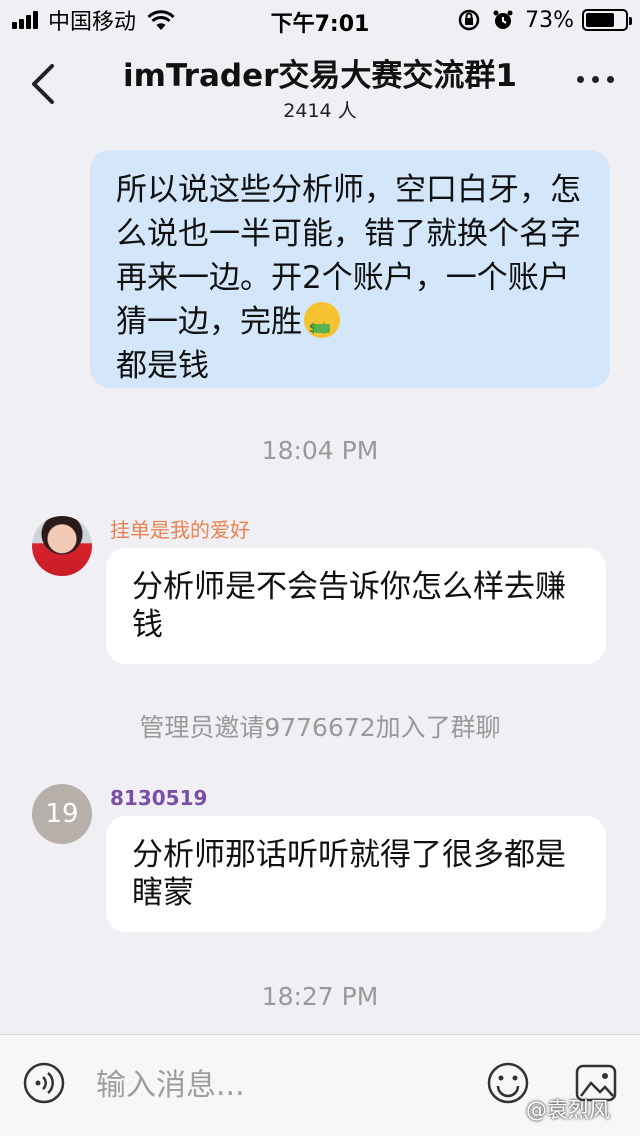 The image size is (640, 1136). Describe the element at coordinates (320, 727) in the screenshot. I see `system-notice: 管理员邀请9776672加入了群聊` at that location.